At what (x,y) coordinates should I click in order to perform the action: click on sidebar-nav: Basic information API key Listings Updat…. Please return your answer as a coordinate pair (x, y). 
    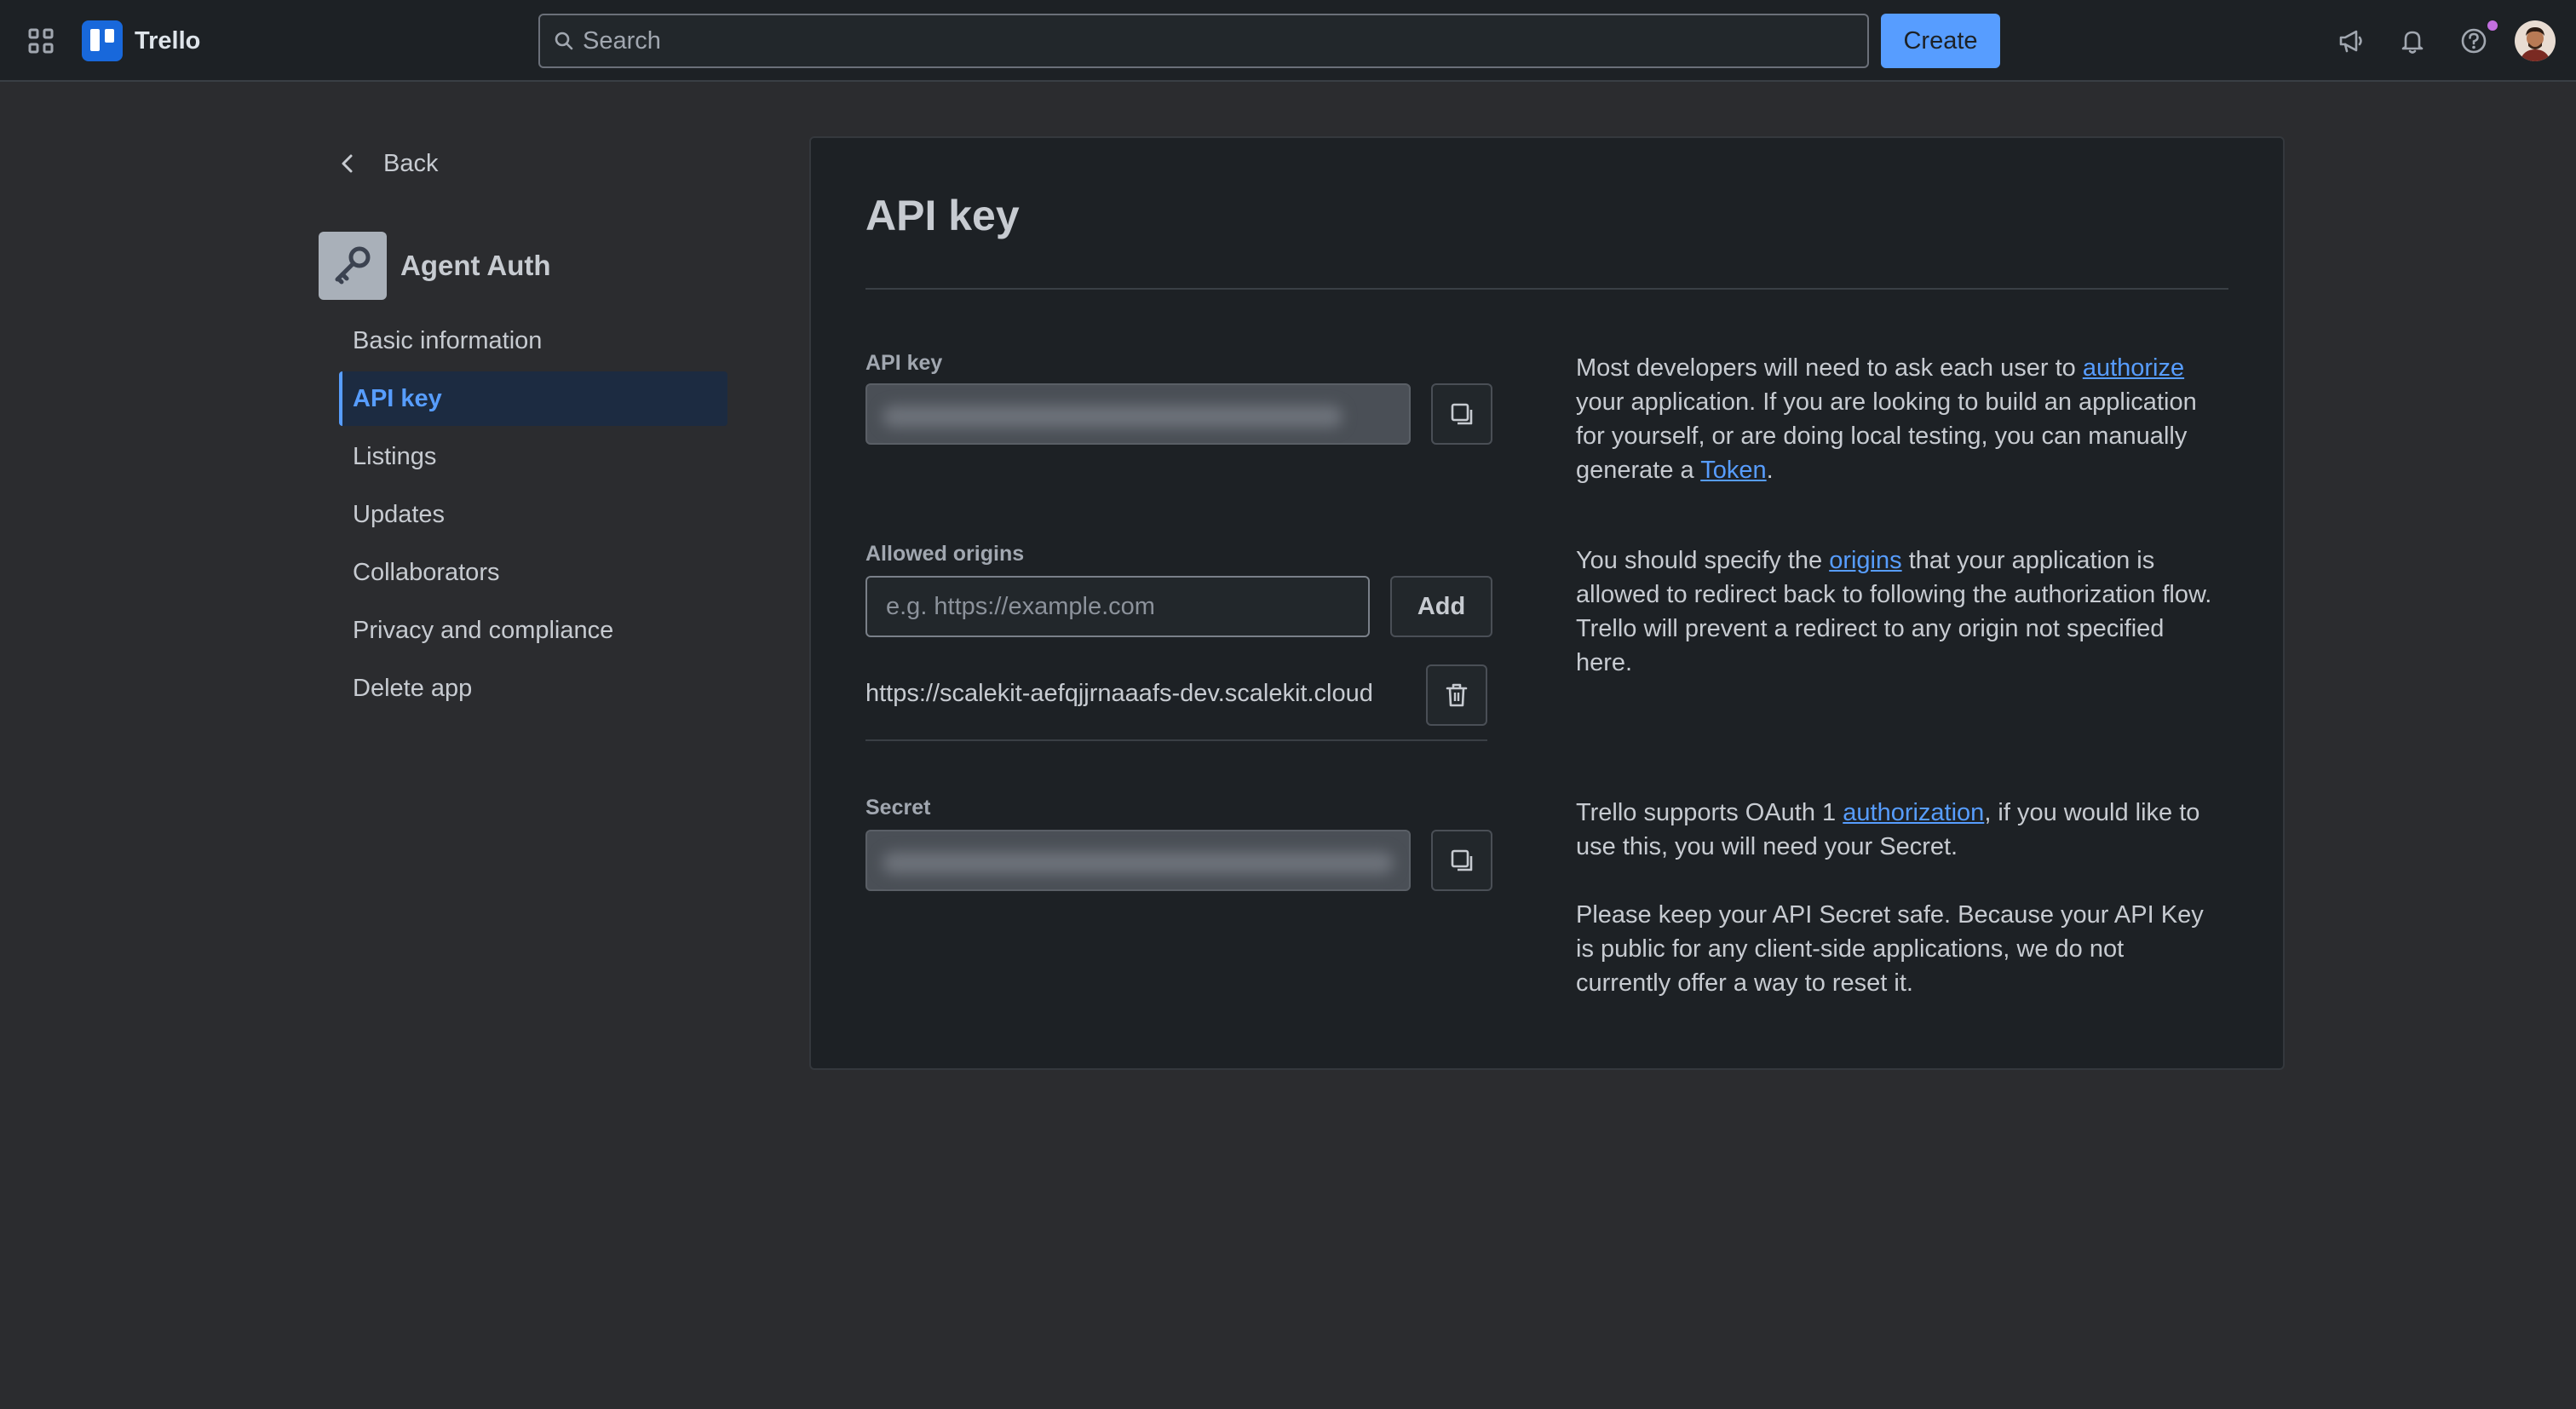
    Looking at the image, I should click on (533, 516).